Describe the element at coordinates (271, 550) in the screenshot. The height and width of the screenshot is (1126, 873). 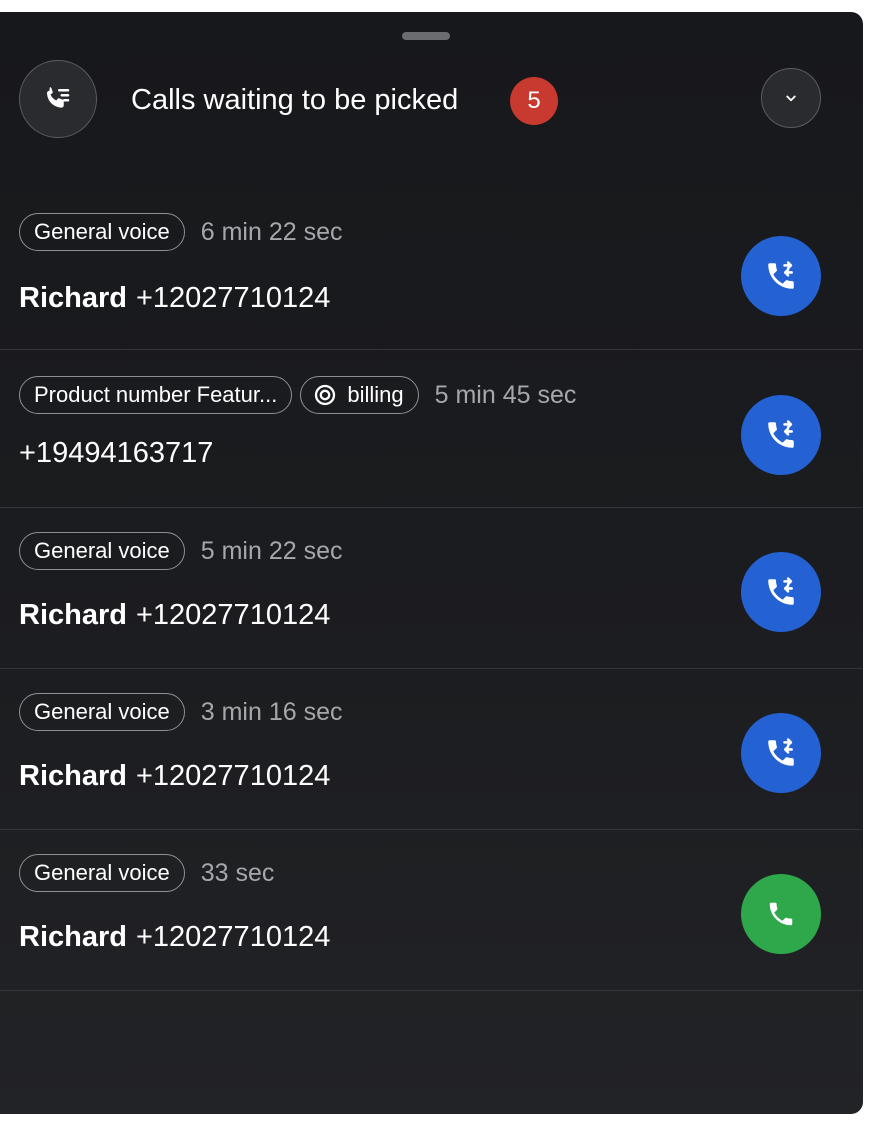
I see `wait-duration: 5 min 22 sec` at that location.